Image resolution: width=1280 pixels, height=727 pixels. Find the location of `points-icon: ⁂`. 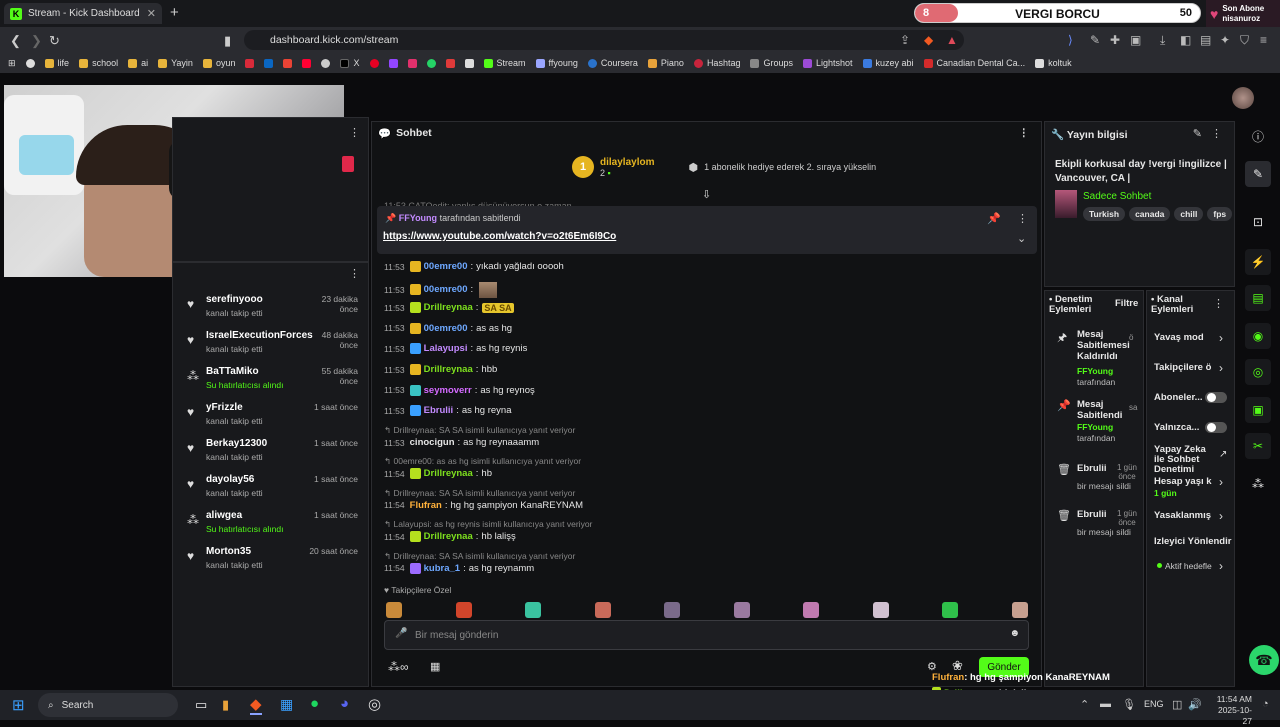

points-icon: ⁂ is located at coordinates (1258, 484).